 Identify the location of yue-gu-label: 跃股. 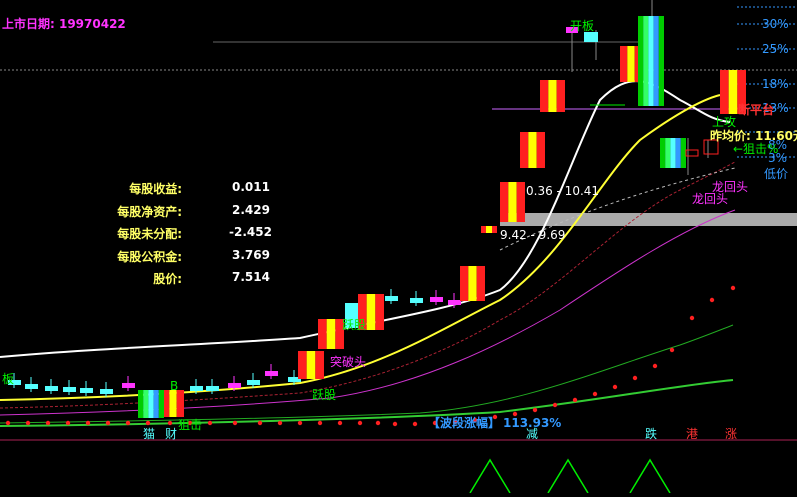
(324, 395).